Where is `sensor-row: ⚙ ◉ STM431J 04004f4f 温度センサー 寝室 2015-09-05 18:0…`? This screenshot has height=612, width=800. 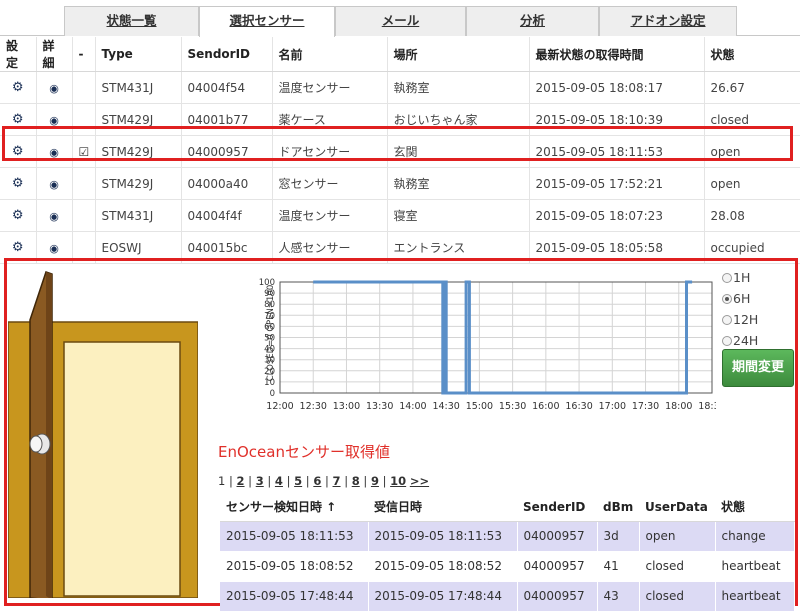
sensor-row: ⚙ ◉ STM431J 04004f4f 温度センサー 寝室 2015-09-05 18:0… is located at coordinates (400, 215).